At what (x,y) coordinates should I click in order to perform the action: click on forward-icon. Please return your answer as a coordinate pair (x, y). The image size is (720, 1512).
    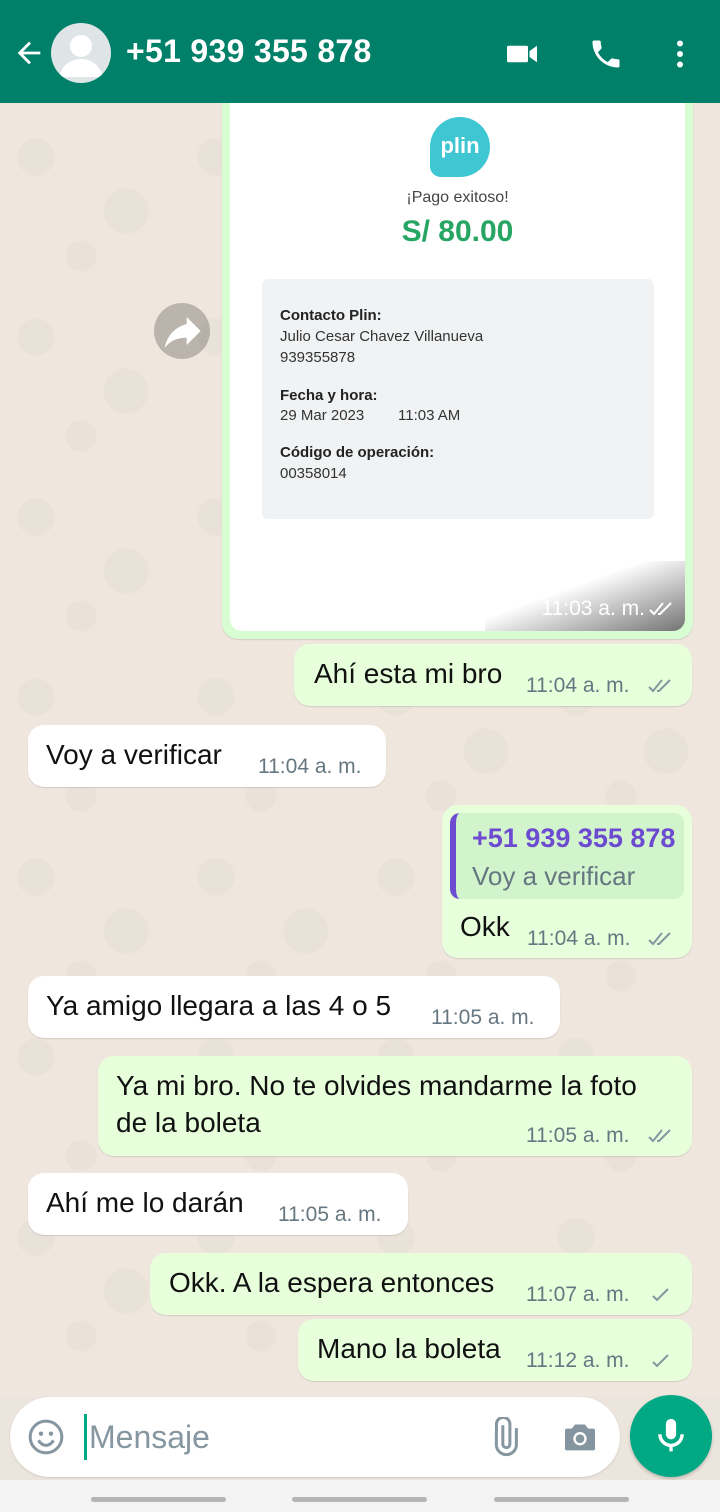
    Looking at the image, I should click on (182, 333).